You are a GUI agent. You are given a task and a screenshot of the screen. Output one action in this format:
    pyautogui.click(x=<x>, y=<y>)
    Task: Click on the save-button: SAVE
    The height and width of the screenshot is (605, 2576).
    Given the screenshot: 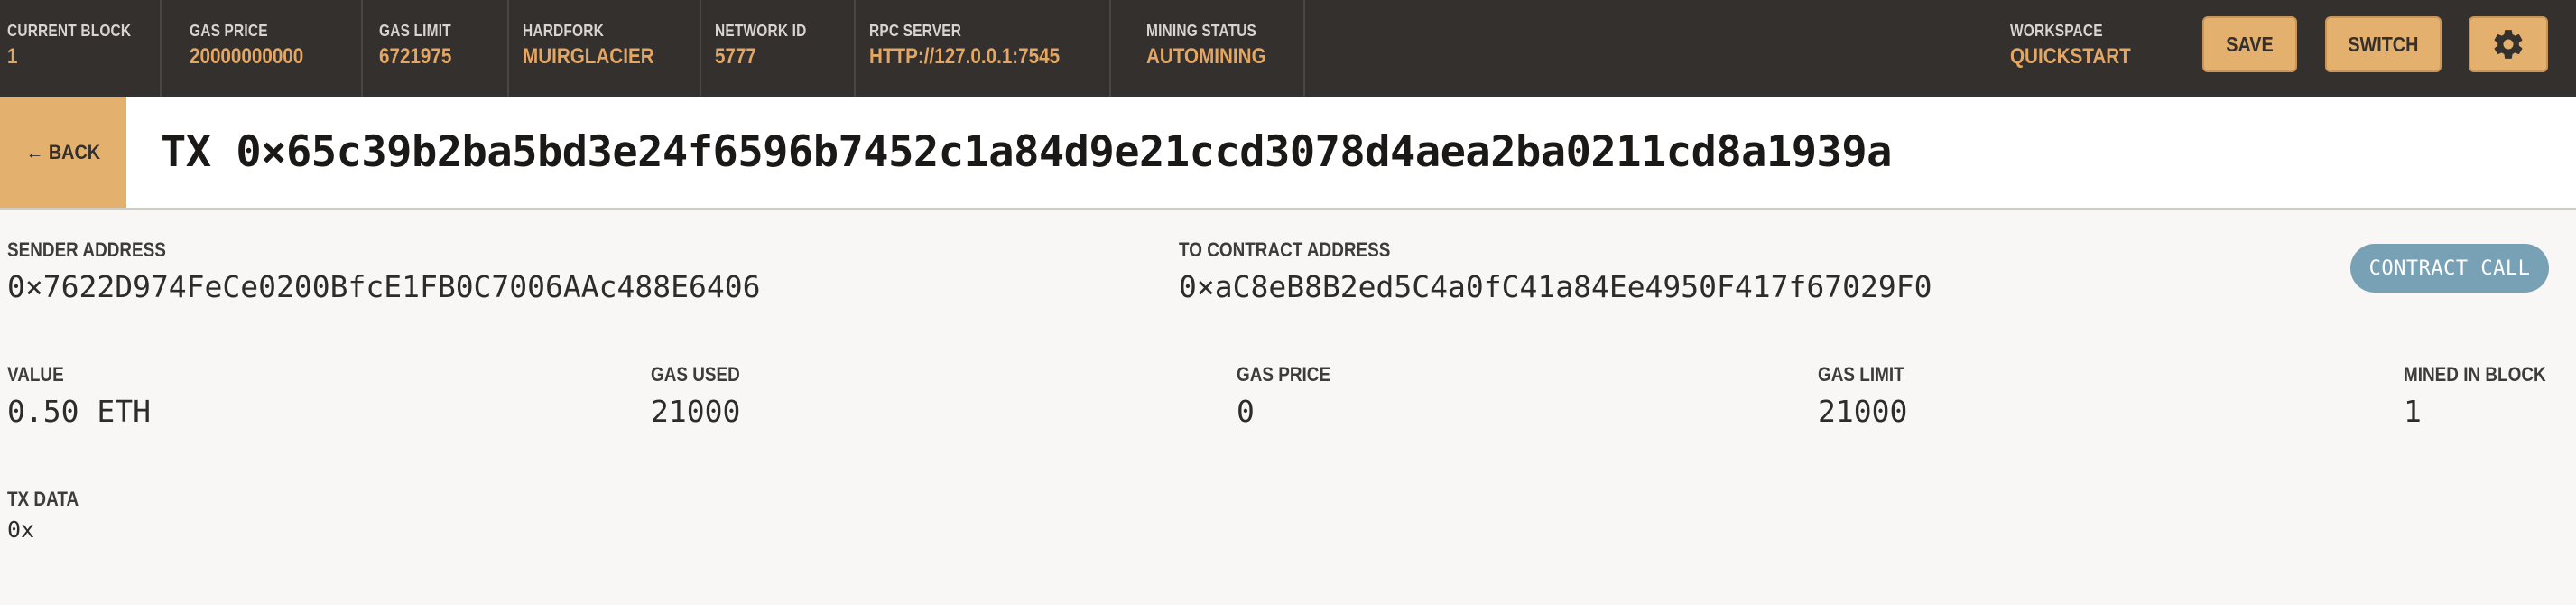 What is the action you would take?
    pyautogui.click(x=2249, y=44)
    